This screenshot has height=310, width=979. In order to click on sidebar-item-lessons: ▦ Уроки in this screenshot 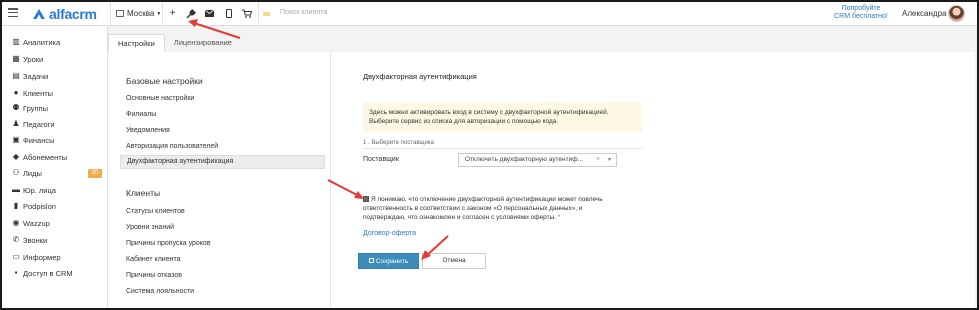, I will do `click(27, 59)`.